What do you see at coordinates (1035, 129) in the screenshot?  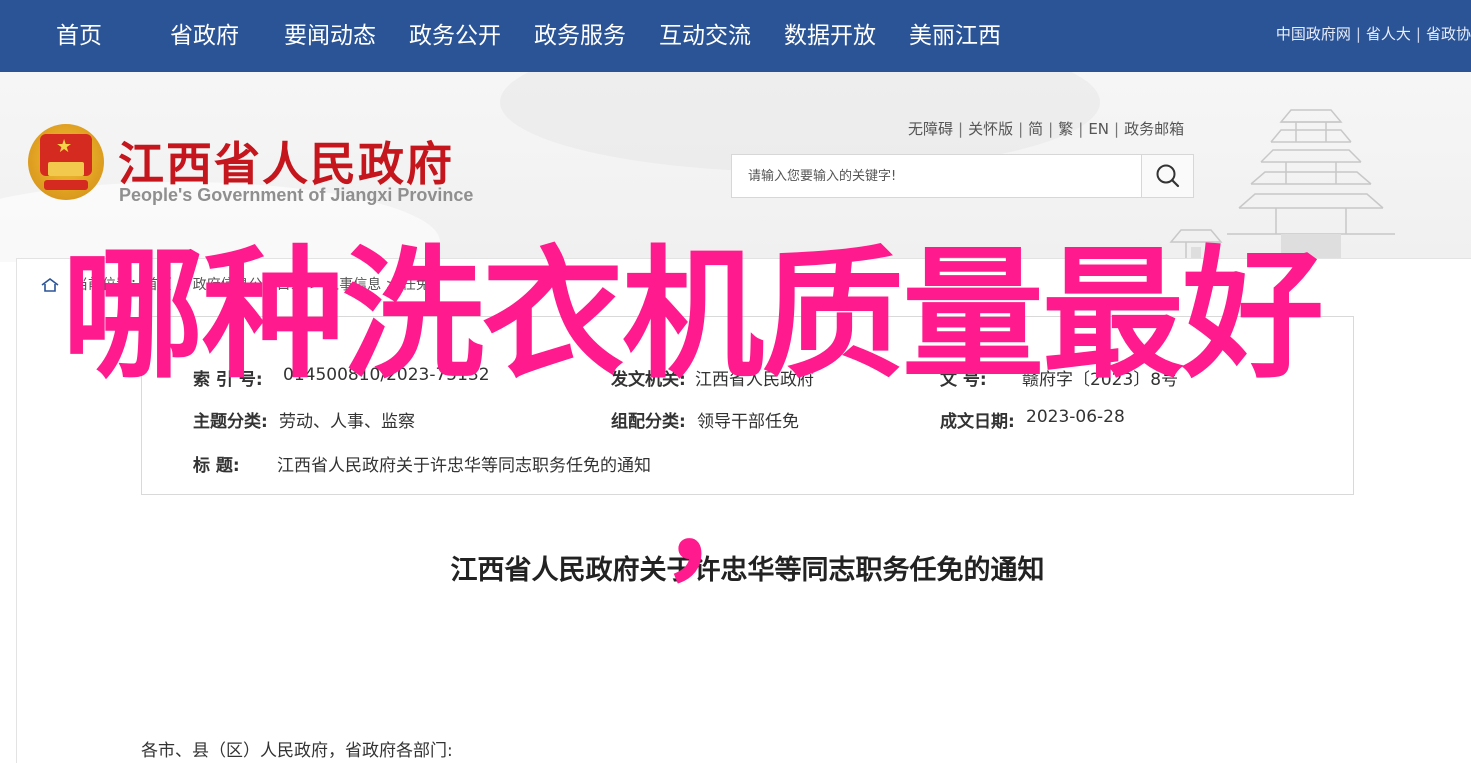 I see `link-simplified-chinese: 简` at bounding box center [1035, 129].